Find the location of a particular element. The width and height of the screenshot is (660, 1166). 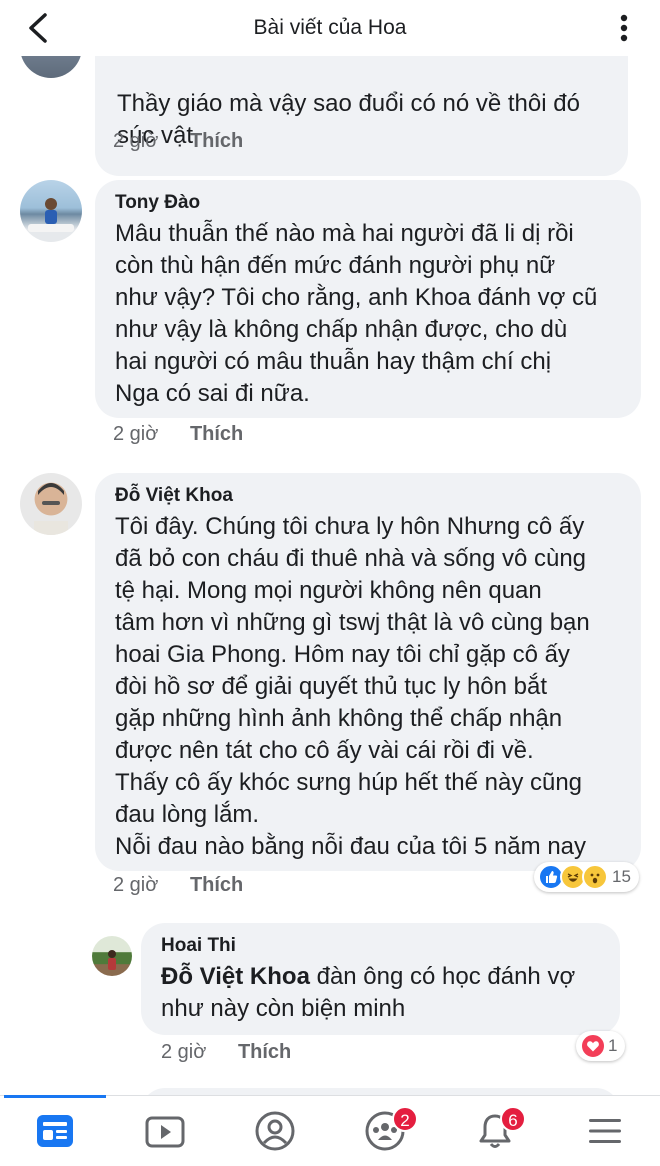

profile-icon is located at coordinates (275, 1131).